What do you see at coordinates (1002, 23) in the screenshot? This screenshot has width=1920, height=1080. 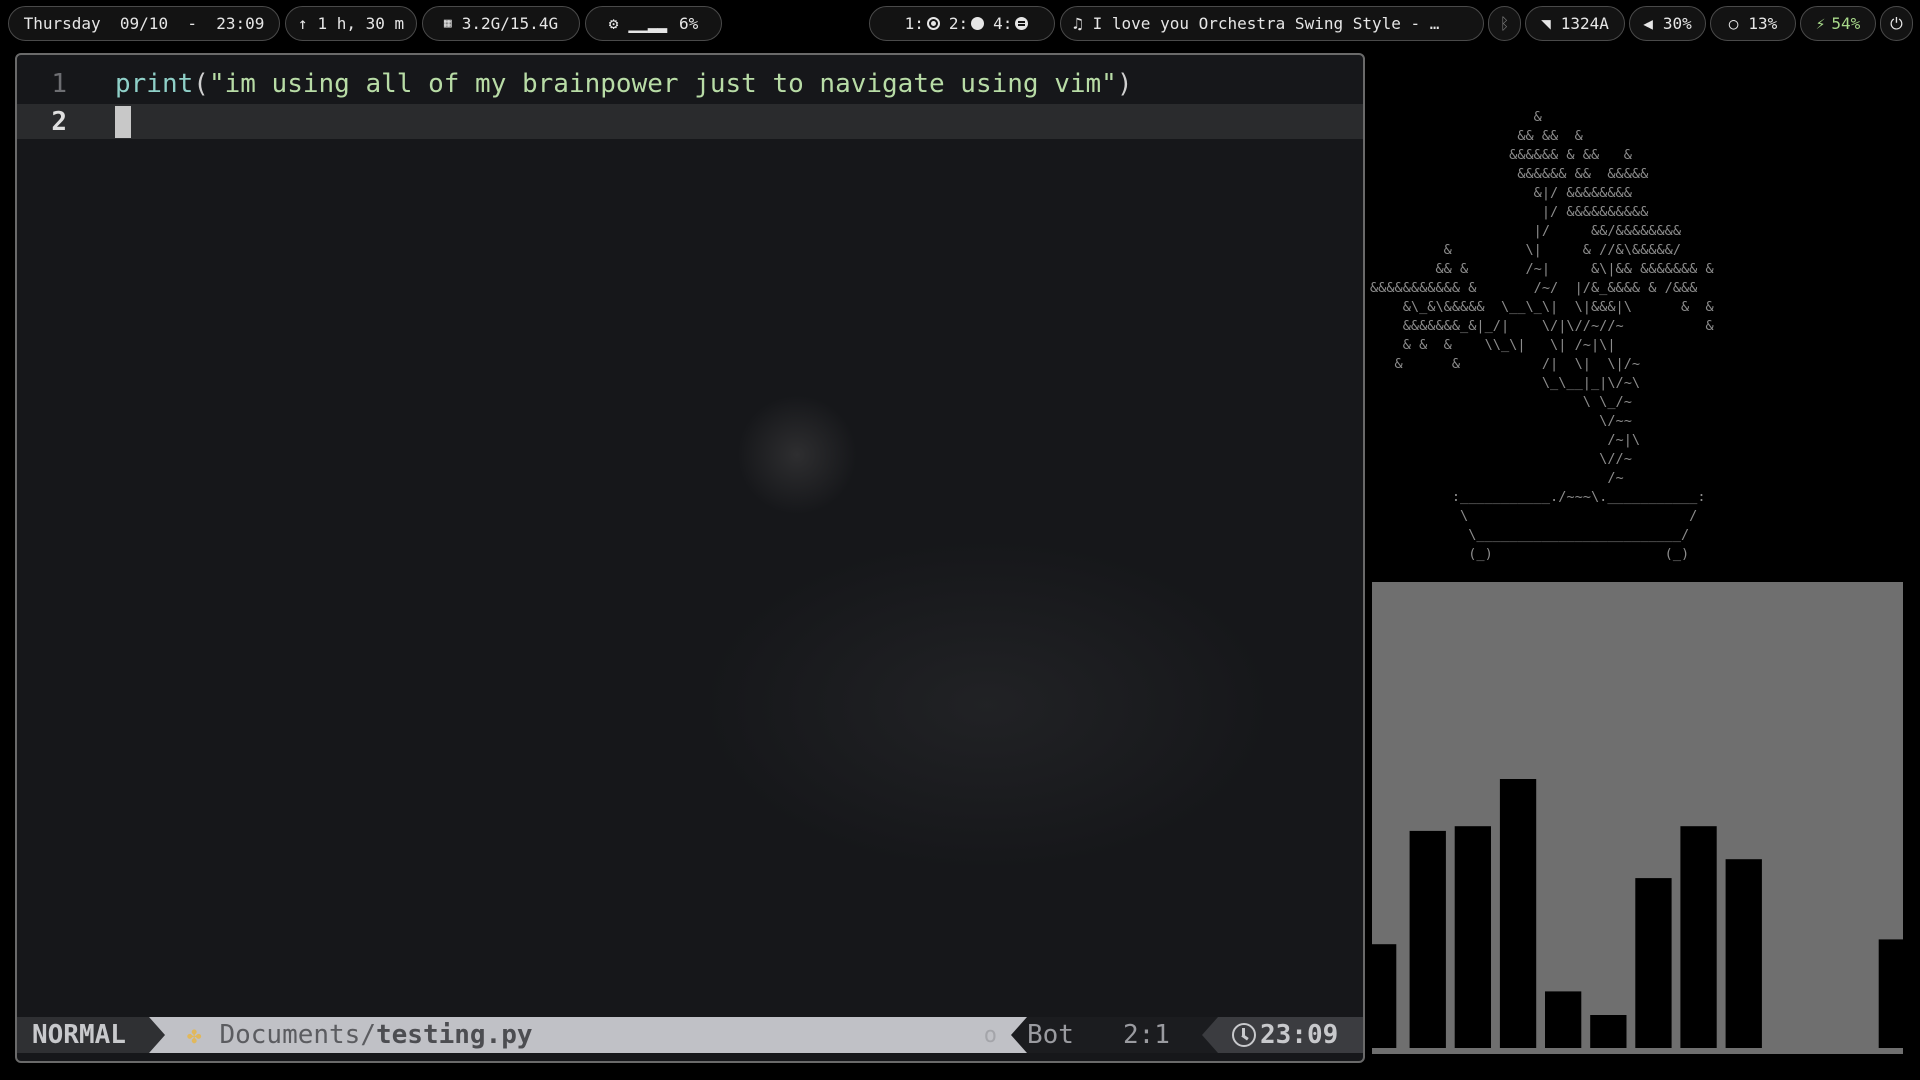 I see `workspace-4: 4:` at bounding box center [1002, 23].